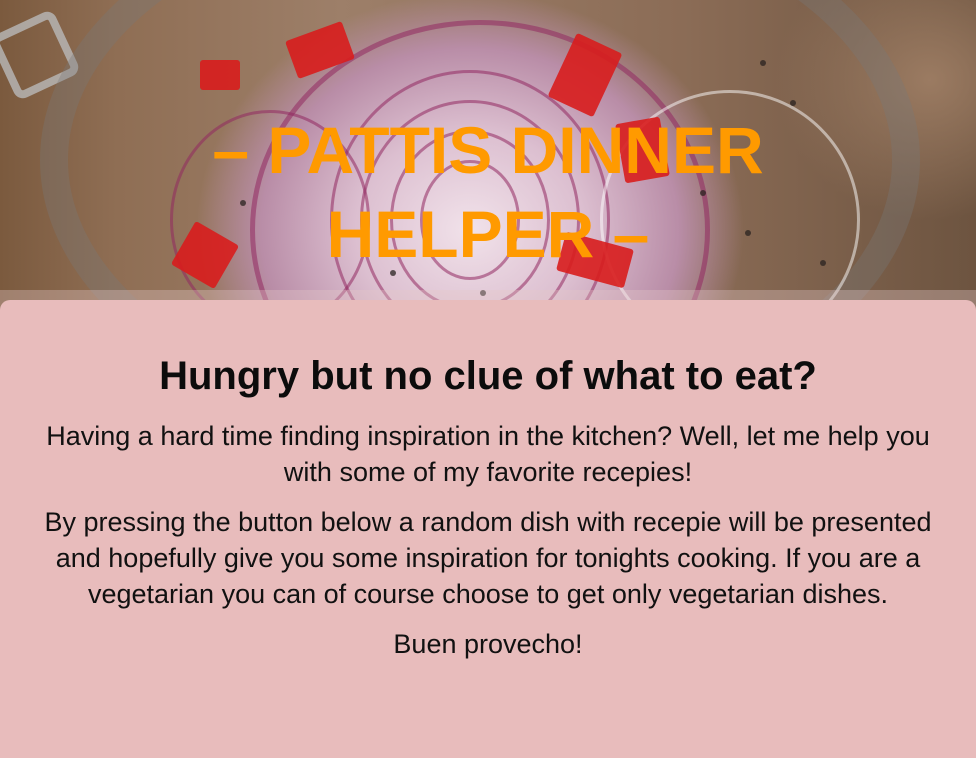 The image size is (976, 758). I want to click on intro-heading: Hungry but no clue of what to eat?, so click(488, 376).